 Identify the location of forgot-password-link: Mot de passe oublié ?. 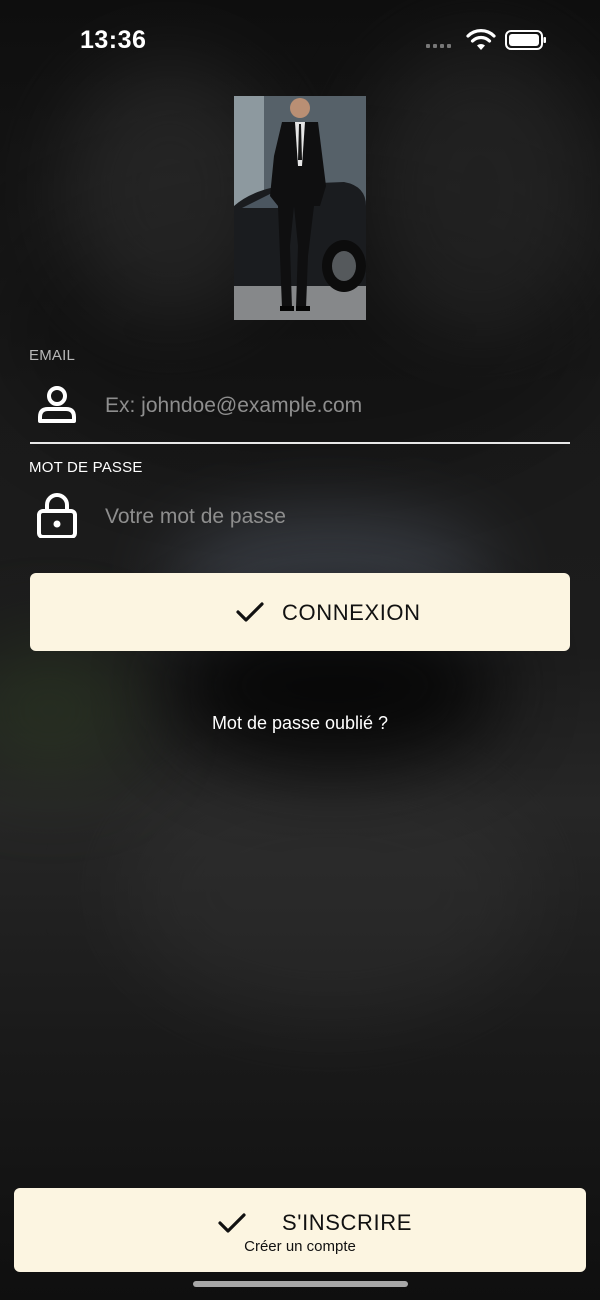
(300, 723).